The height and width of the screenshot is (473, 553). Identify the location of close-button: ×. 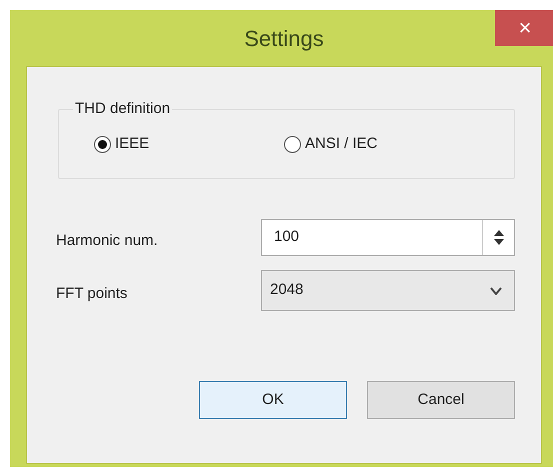
(524, 28).